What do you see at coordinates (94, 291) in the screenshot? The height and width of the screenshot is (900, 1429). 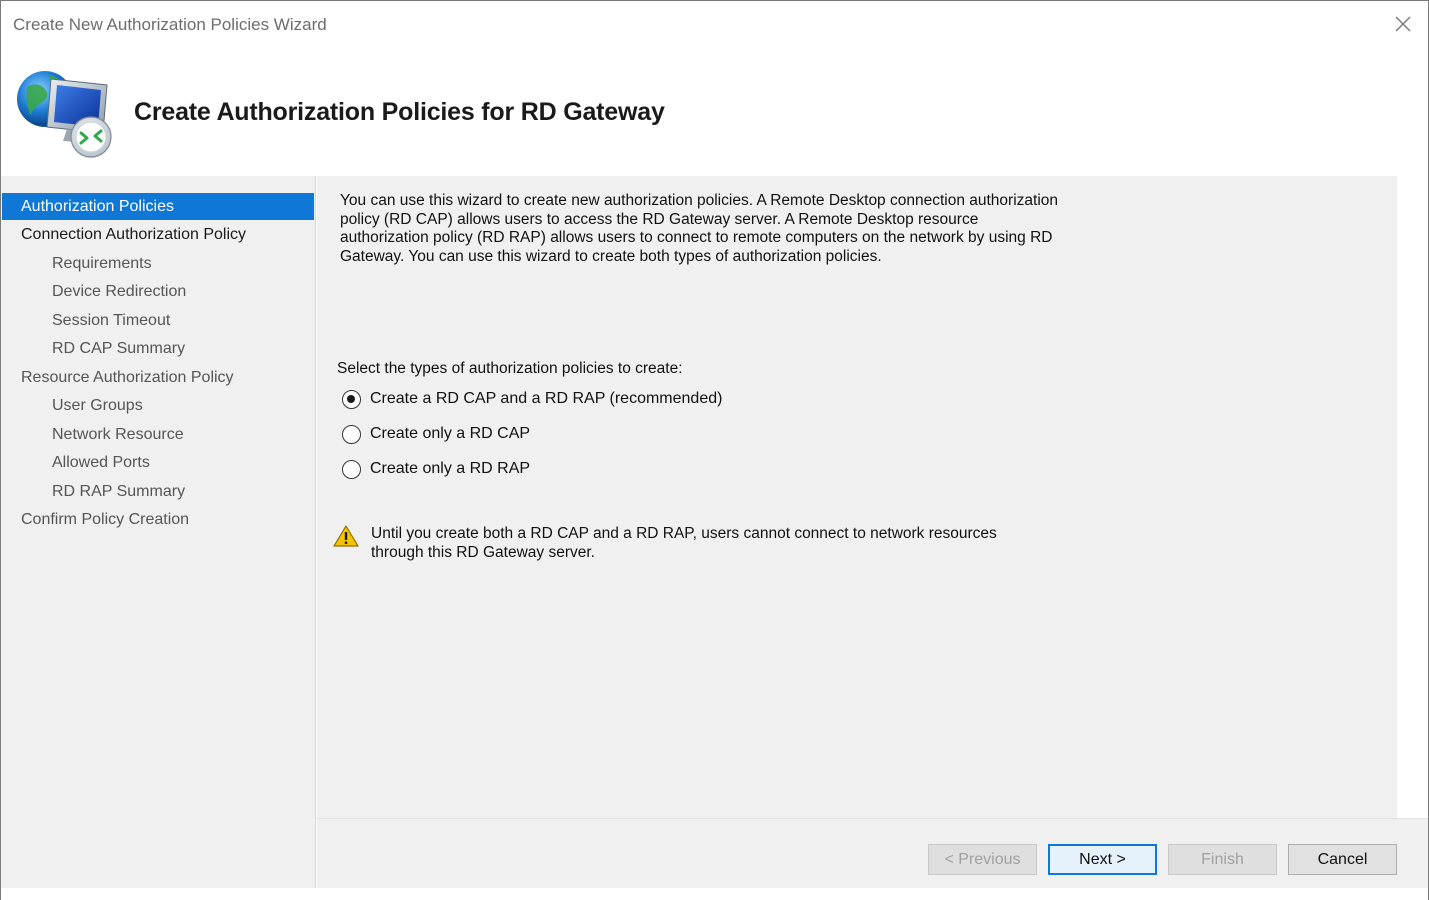 I see `nav-item-device-redirection: Device Redirection` at bounding box center [94, 291].